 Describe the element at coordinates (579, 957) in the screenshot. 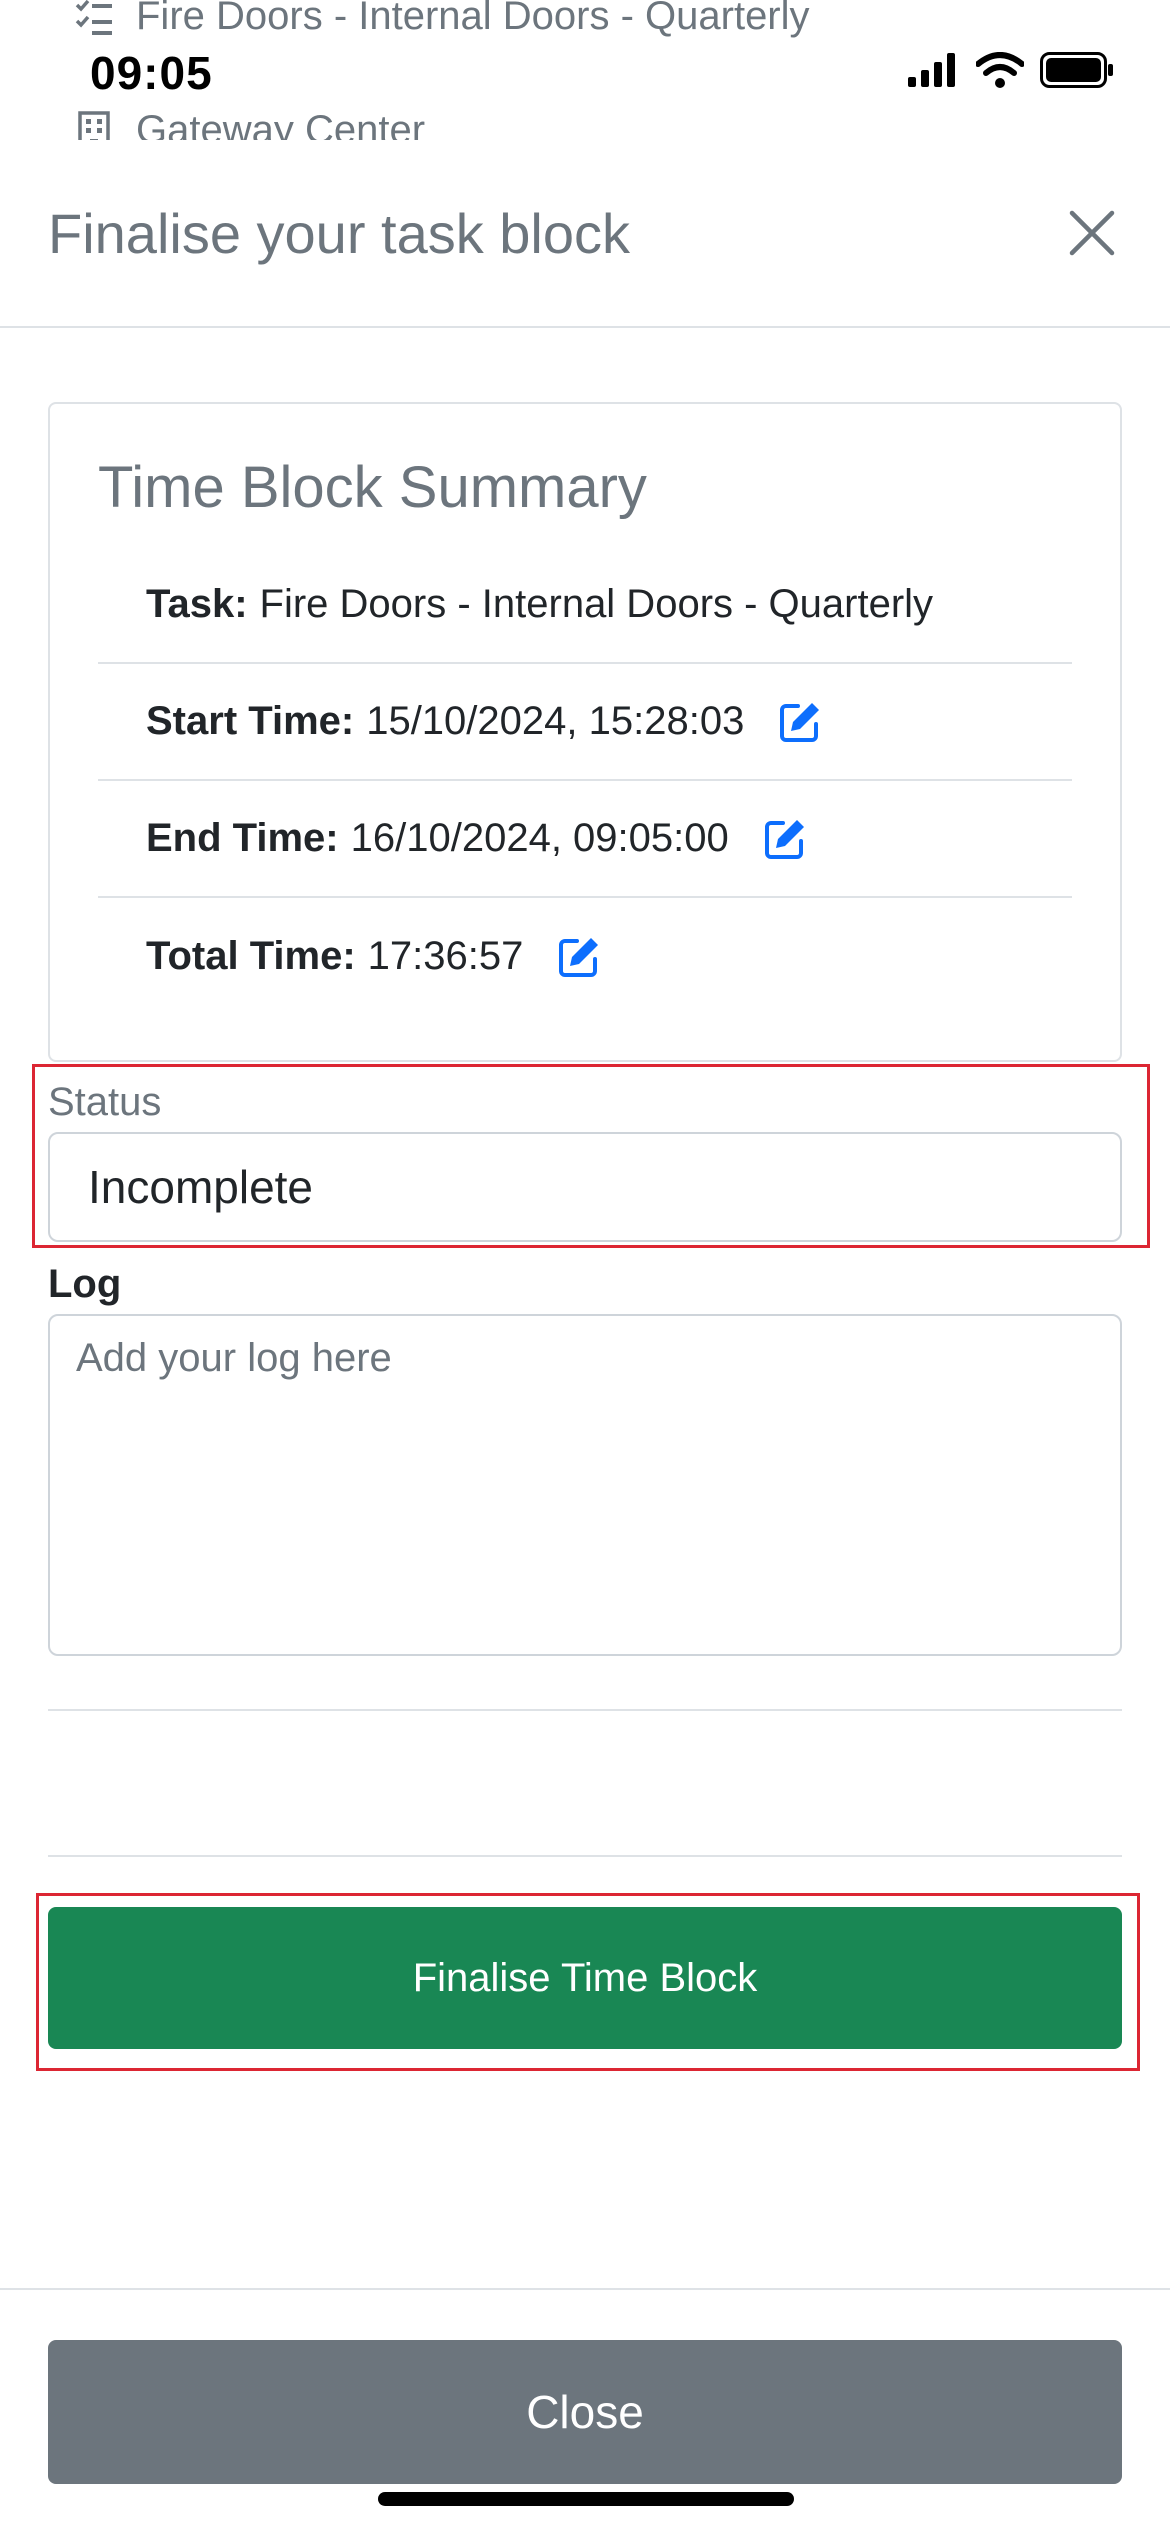

I see `edit-total-time-icon` at that location.